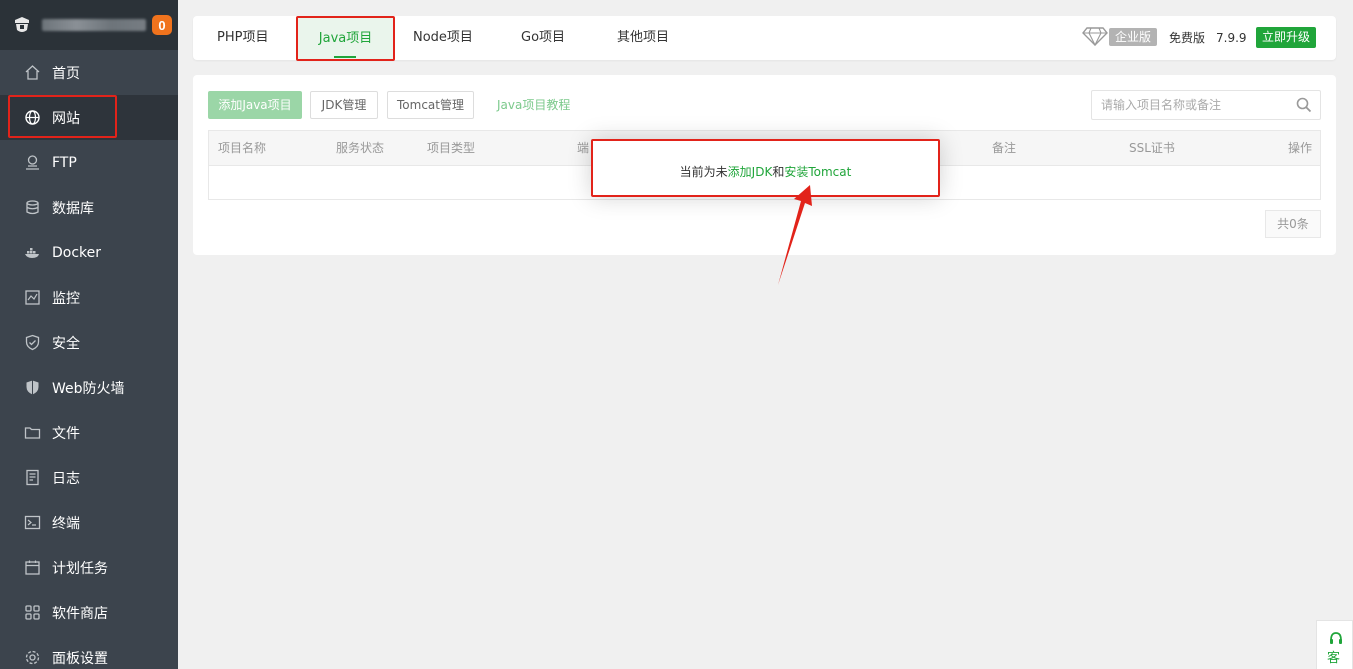 Image resolution: width=1353 pixels, height=669 pixels. What do you see at coordinates (32, 612) in the screenshot?
I see `grid-icon` at bounding box center [32, 612].